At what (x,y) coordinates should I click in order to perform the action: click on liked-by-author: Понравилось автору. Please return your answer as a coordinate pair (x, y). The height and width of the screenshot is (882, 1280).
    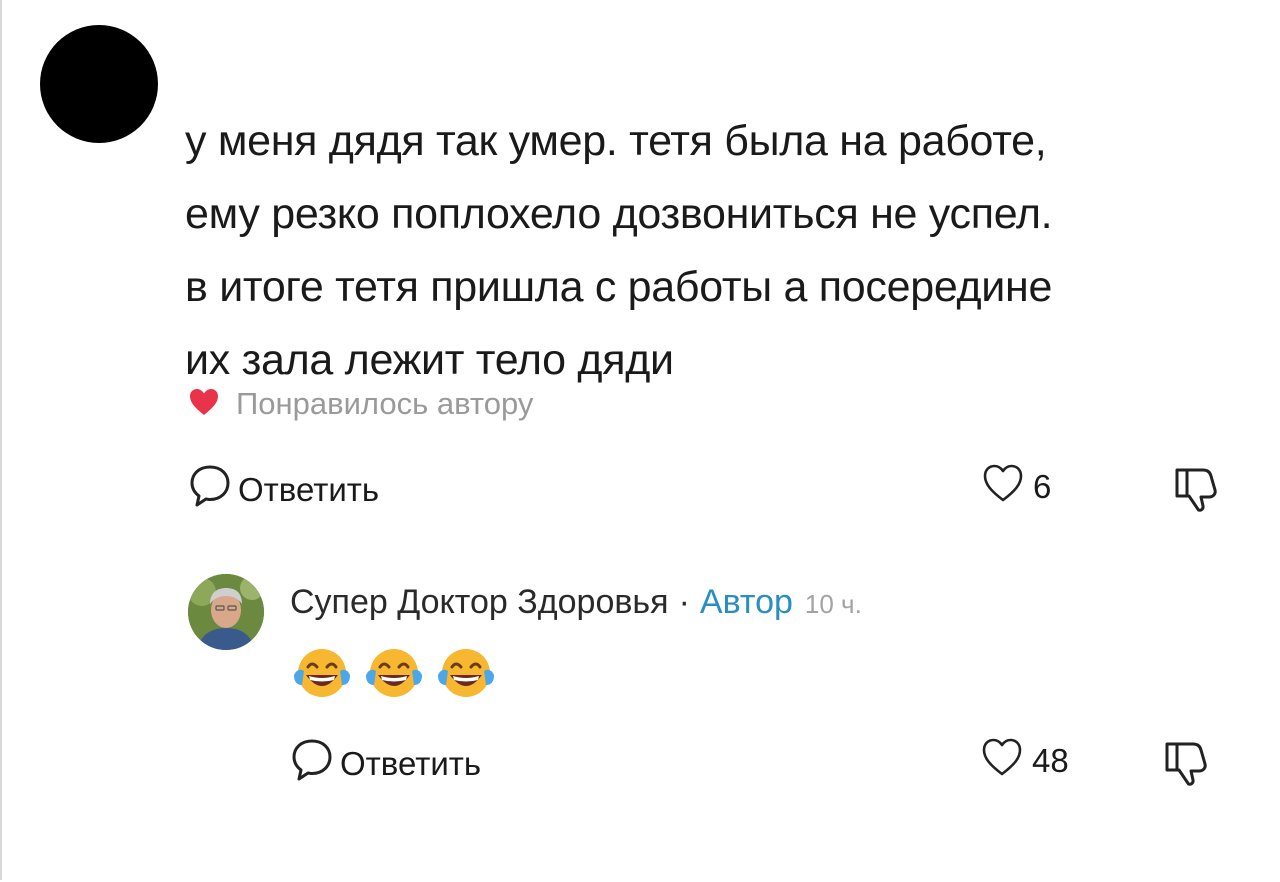
    Looking at the image, I should click on (360, 404).